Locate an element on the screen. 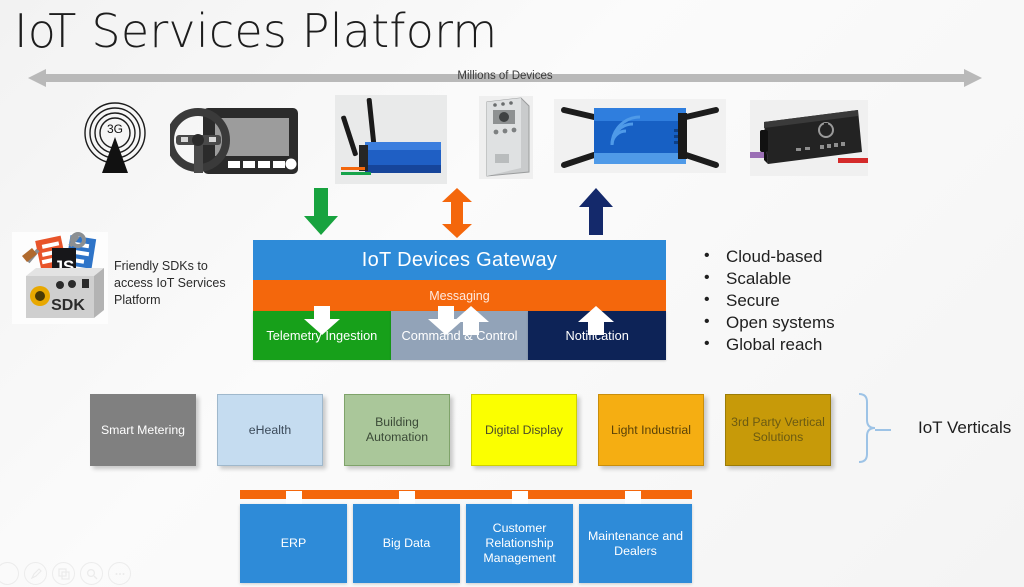  feature-item: Secure is located at coordinates (767, 300).